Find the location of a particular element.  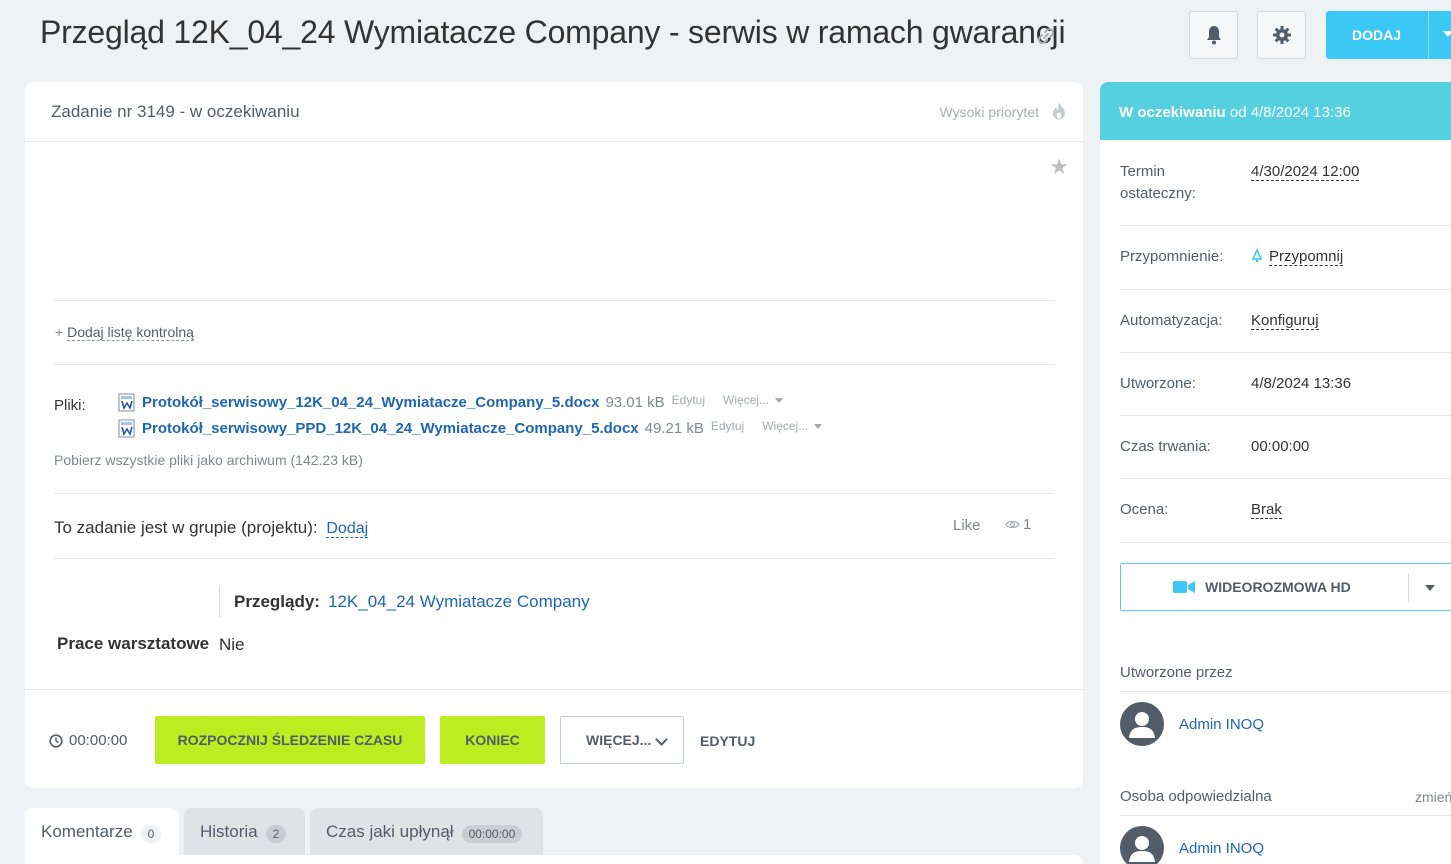

add-button: DODAJ is located at coordinates (1388, 35).